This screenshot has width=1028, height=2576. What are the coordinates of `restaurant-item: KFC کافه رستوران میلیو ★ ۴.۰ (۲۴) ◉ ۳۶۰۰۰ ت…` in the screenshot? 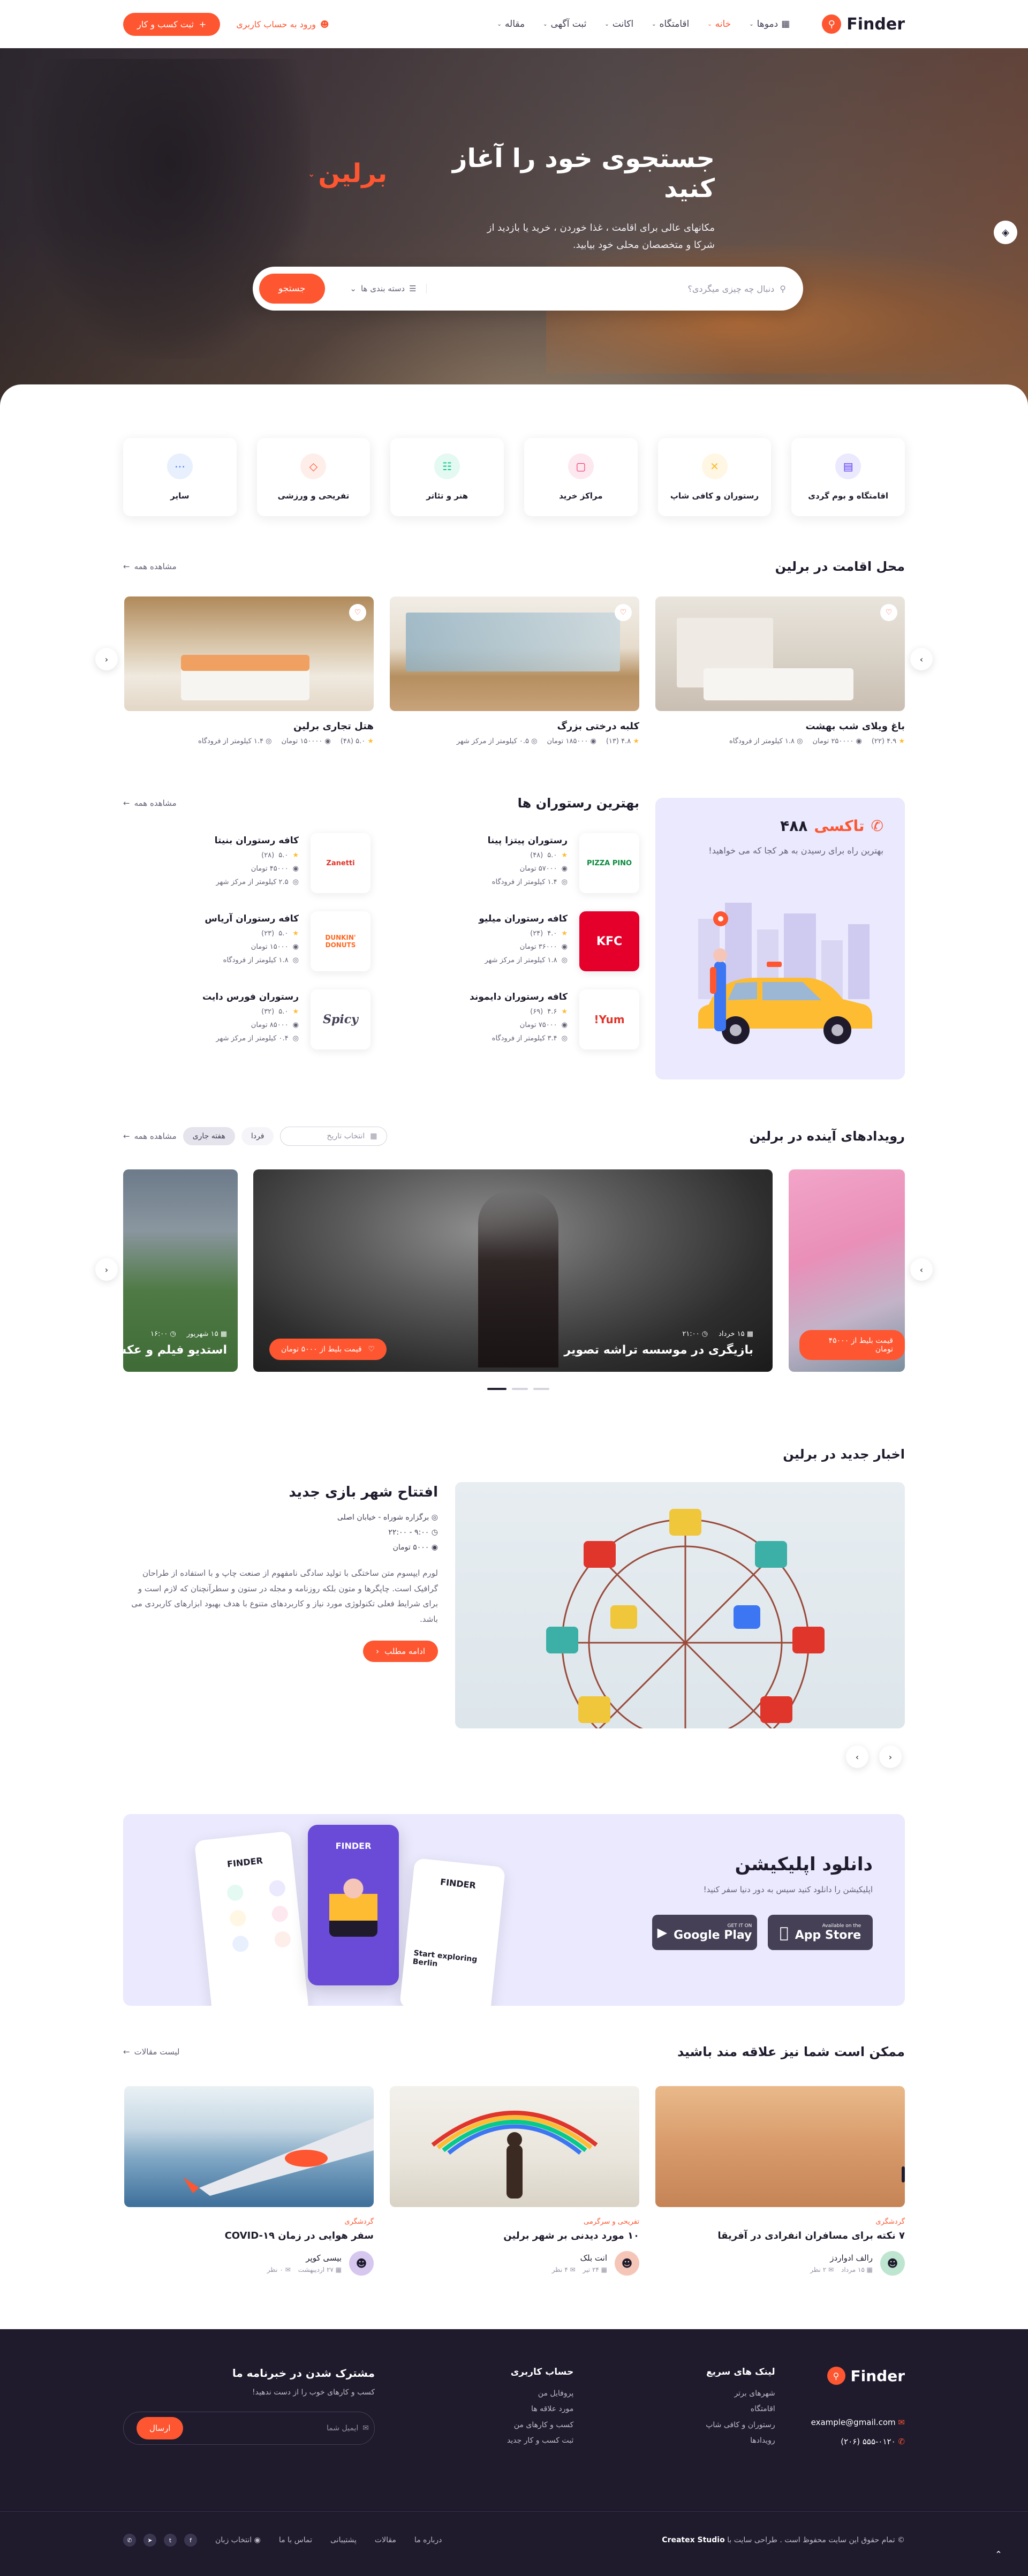 It's located at (515, 941).